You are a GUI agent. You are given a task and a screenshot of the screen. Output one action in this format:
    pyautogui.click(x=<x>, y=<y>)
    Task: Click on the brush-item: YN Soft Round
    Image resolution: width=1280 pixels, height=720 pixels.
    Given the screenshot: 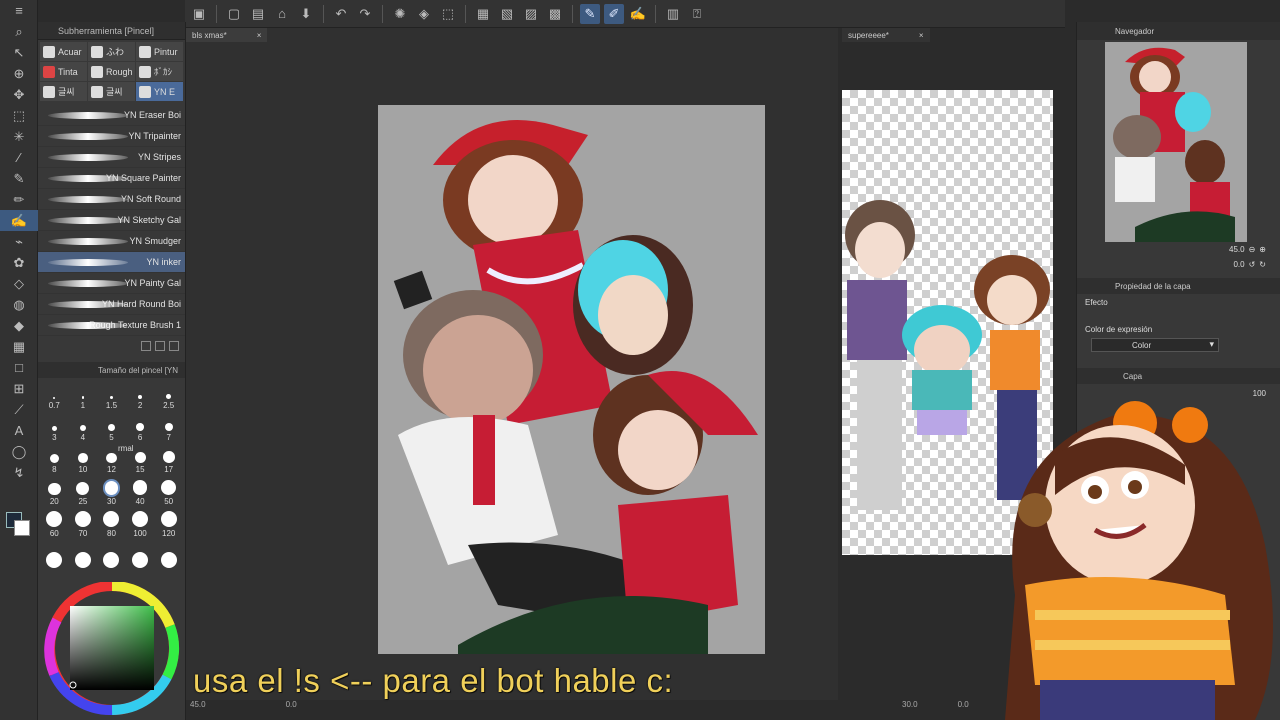 What is the action you would take?
    pyautogui.click(x=111, y=199)
    